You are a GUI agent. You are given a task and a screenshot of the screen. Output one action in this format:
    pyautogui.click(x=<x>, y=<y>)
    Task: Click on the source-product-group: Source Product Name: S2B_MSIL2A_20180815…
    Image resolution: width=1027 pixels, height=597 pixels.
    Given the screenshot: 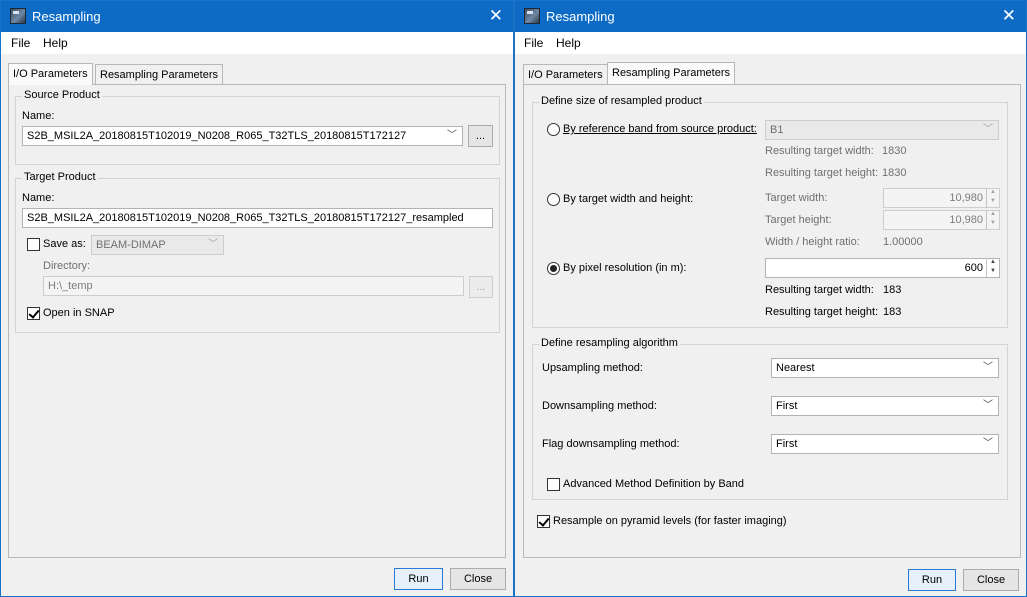 What is the action you would take?
    pyautogui.click(x=257, y=127)
    